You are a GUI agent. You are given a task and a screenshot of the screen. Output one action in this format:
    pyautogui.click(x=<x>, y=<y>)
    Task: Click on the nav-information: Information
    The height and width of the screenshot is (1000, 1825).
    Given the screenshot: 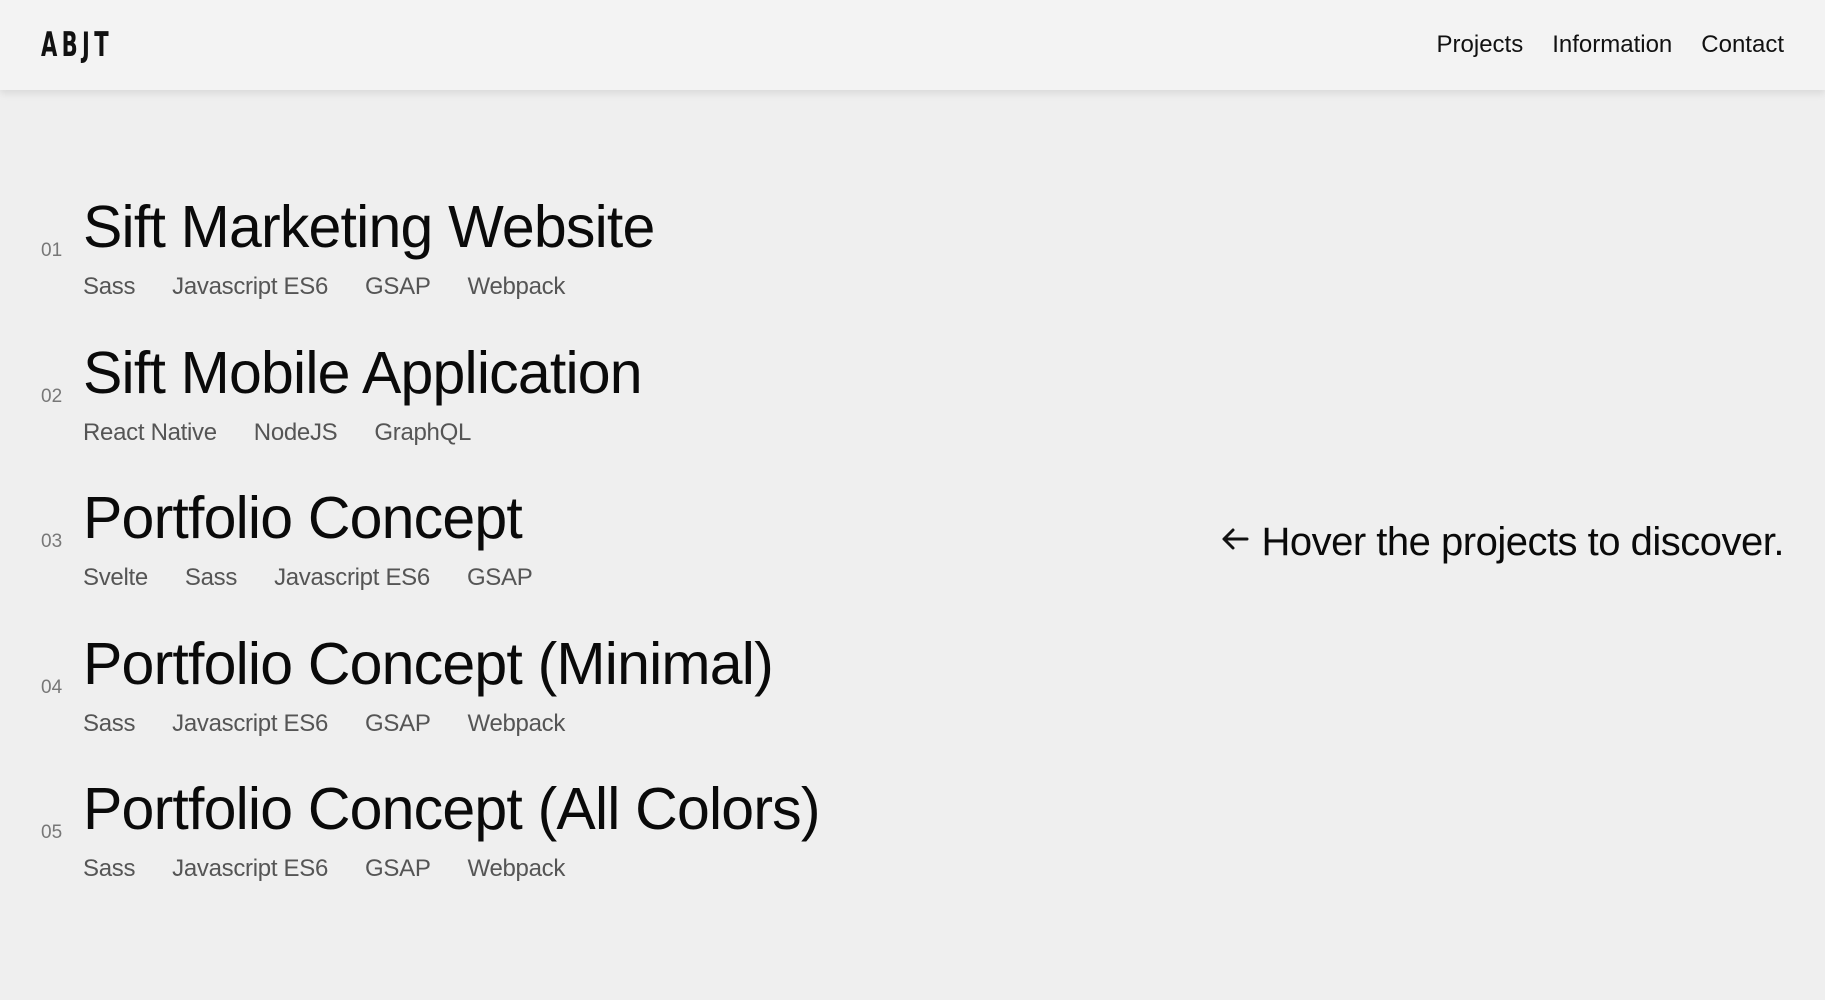 What is the action you would take?
    pyautogui.click(x=1612, y=45)
    